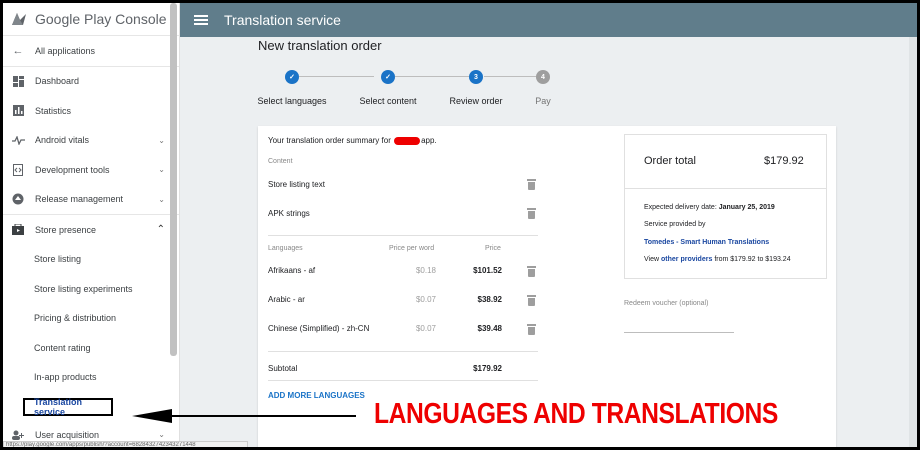 The width and height of the screenshot is (920, 450). I want to click on sidebar-item-release-management: Release management ⌄, so click(91, 200).